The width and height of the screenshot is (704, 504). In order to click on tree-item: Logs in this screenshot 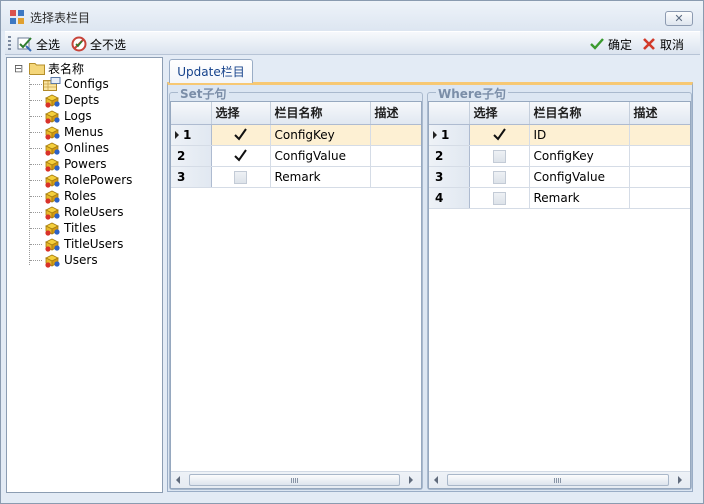, I will do `click(67, 116)`.